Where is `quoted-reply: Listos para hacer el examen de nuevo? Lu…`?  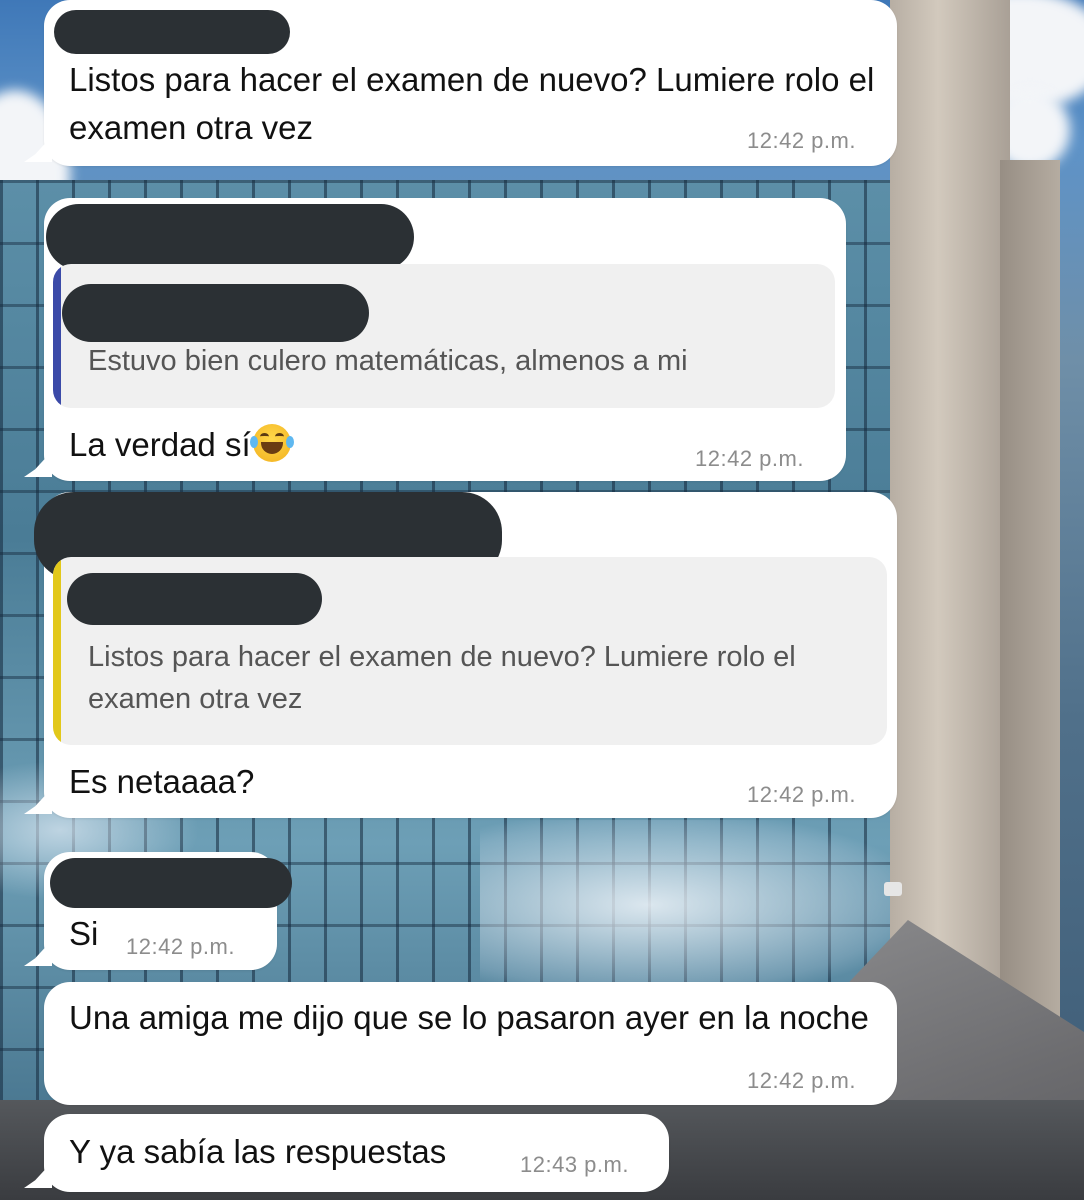
quoted-reply: Listos para hacer el examen de nuevo? Lu… is located at coordinates (470, 651).